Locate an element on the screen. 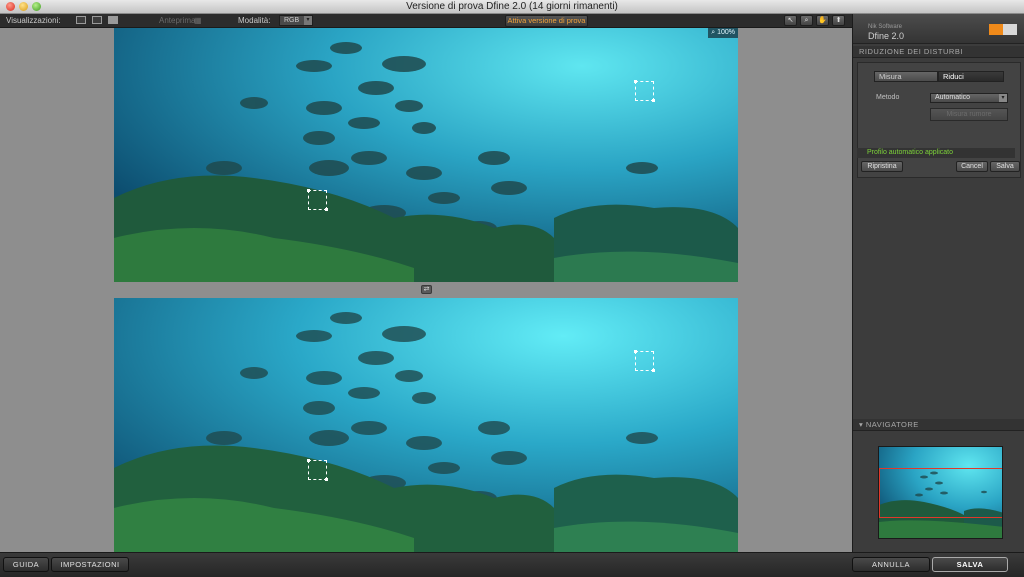 The width and height of the screenshot is (1024, 577). method-label: Metodo is located at coordinates (888, 97).